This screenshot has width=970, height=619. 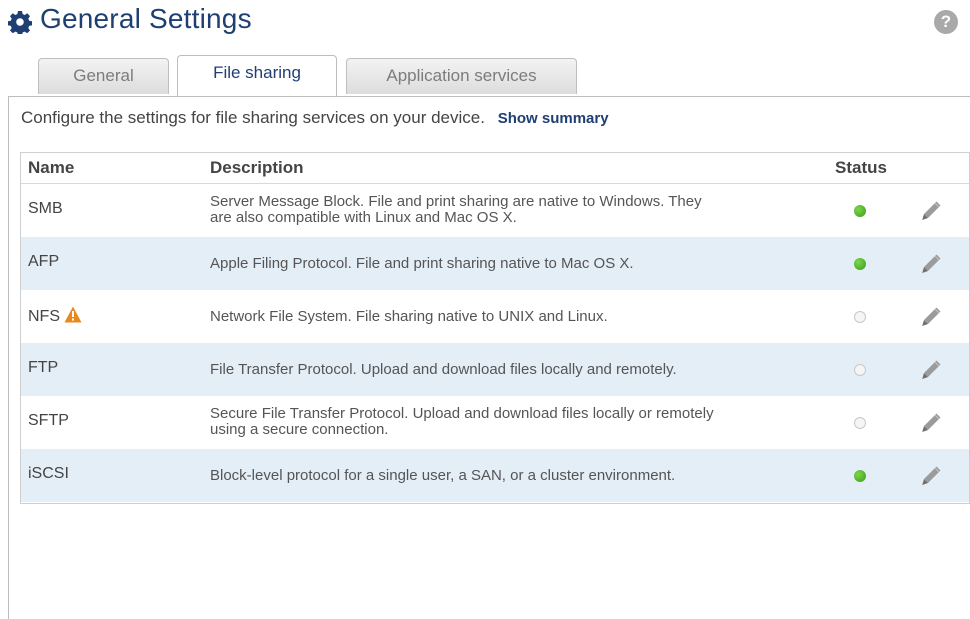 I want to click on service-name: AFP, so click(x=43, y=262).